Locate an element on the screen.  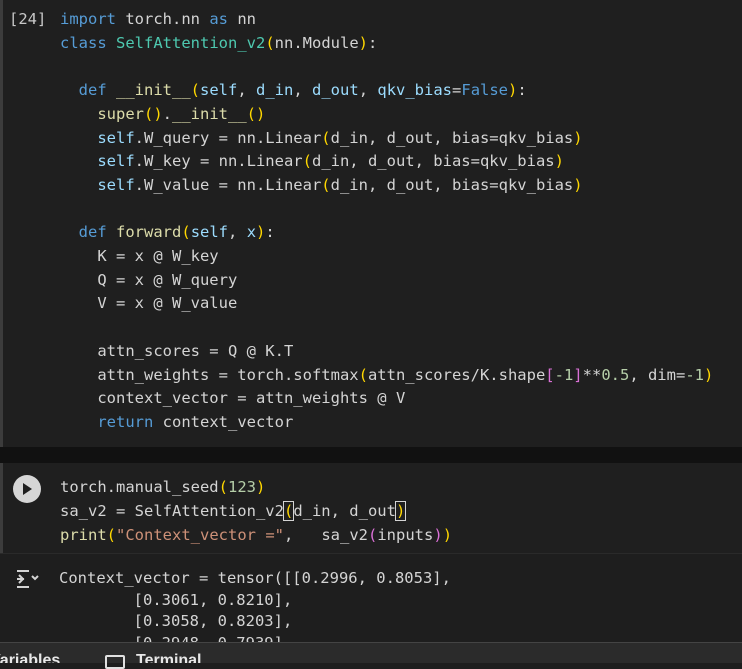
execution-count: [24] is located at coordinates (28, 19).